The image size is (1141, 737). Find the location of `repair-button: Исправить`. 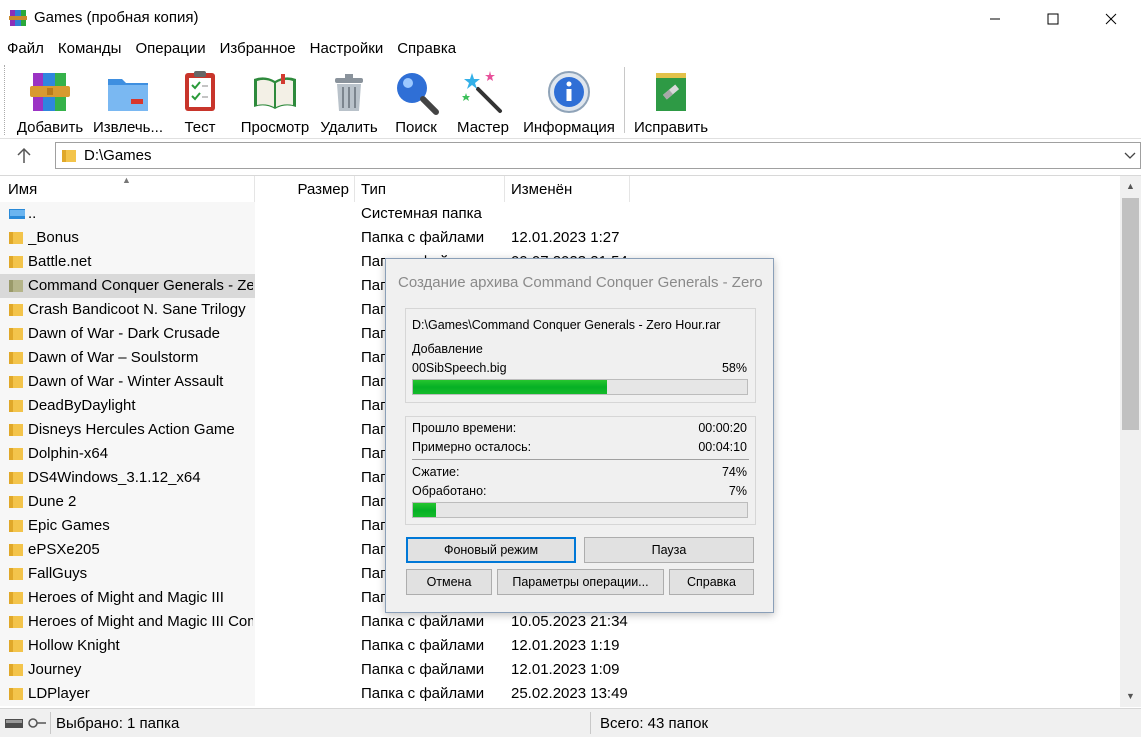

repair-button: Исправить is located at coordinates (671, 100).